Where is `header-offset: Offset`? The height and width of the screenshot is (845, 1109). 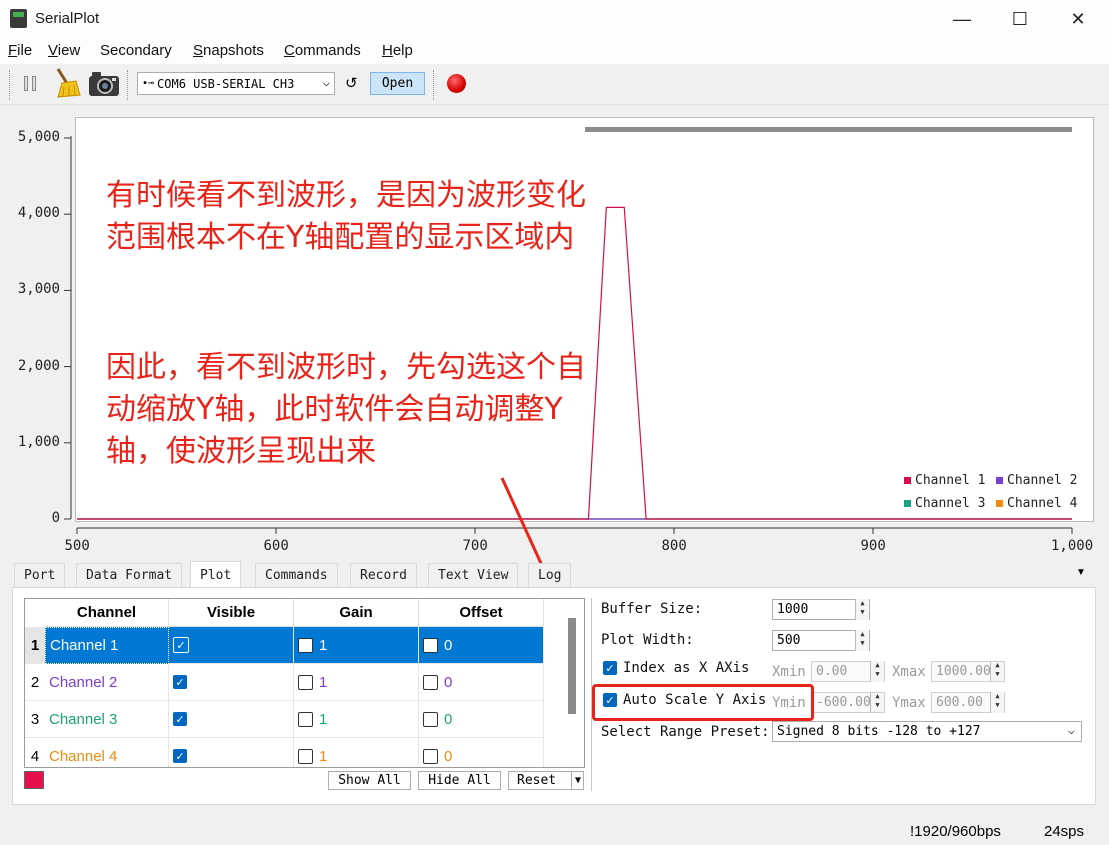
header-offset: Offset is located at coordinates (481, 613).